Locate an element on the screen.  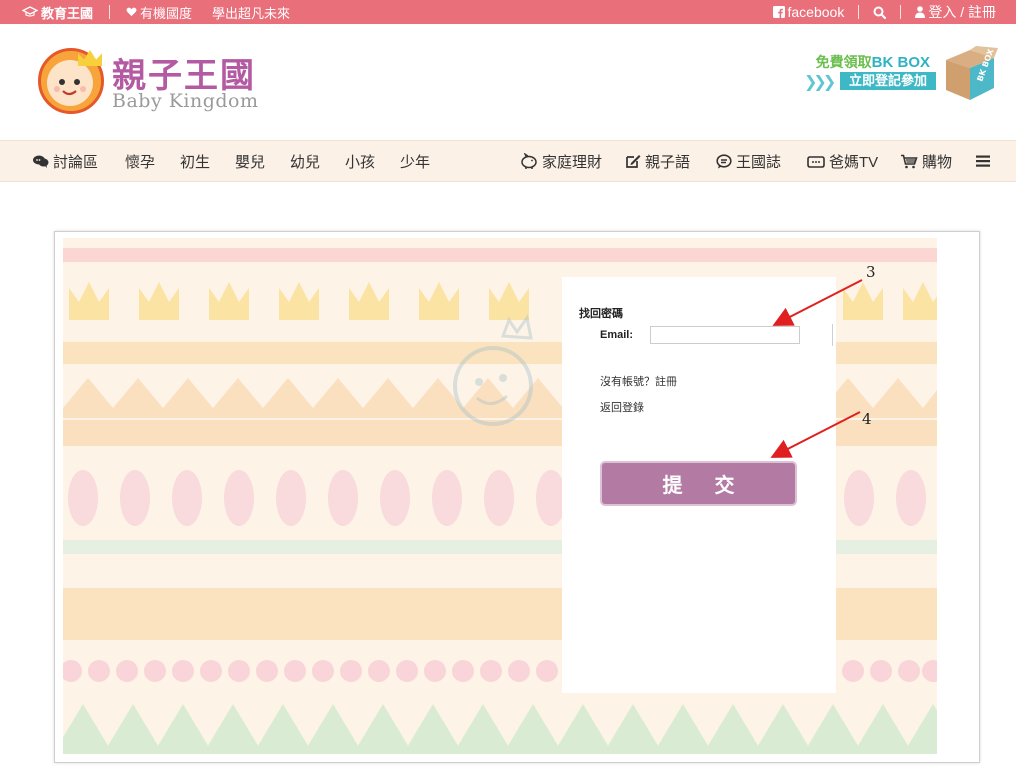
annotation-number-4: 4 is located at coordinates (867, 419).